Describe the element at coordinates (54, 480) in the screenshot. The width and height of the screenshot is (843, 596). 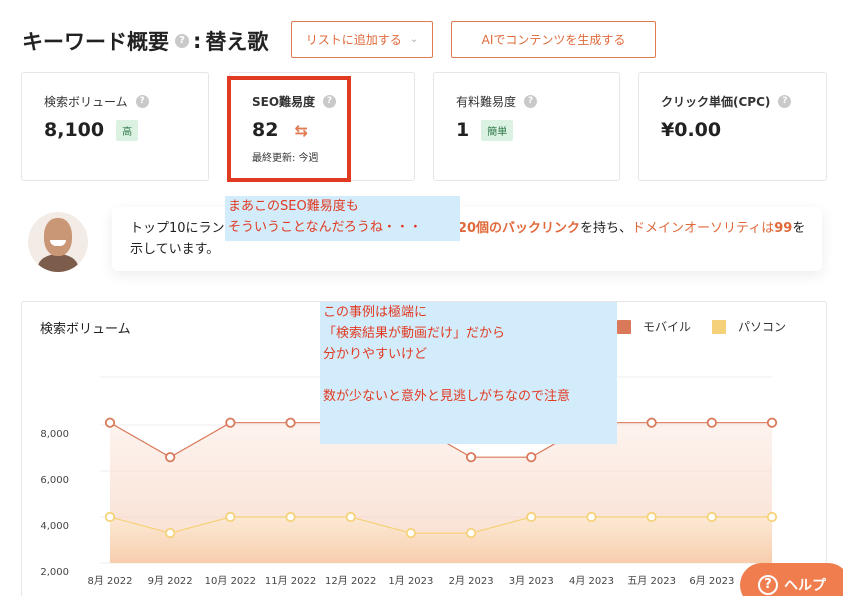
I see `y-tick-label: 6,000` at that location.